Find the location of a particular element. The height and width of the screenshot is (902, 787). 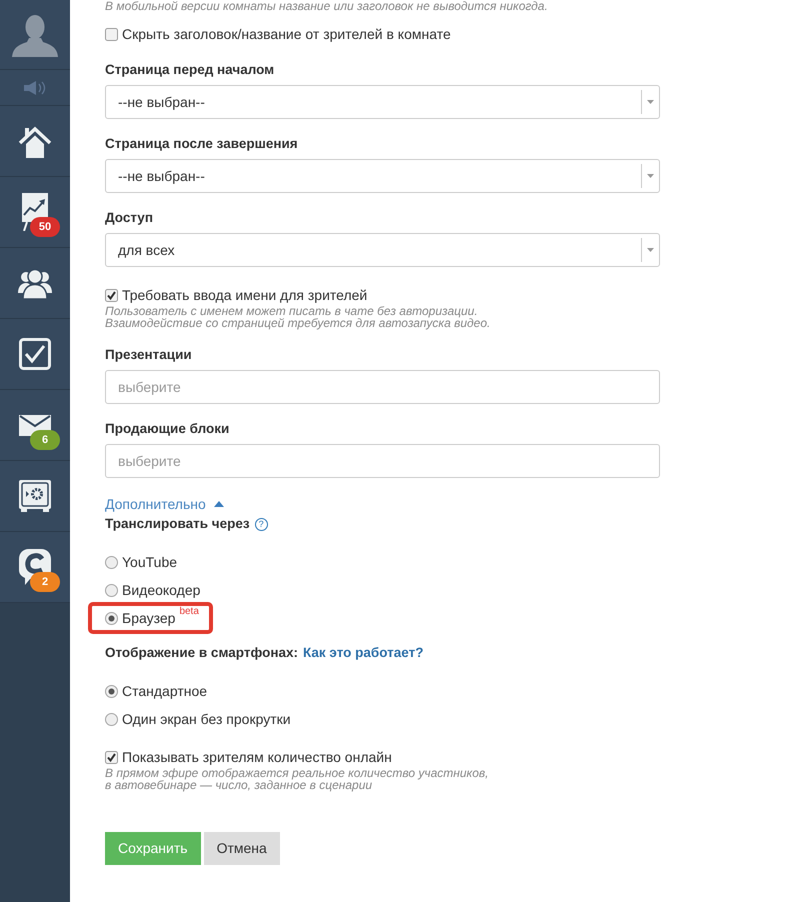

radio-label: YouTube is located at coordinates (150, 562).